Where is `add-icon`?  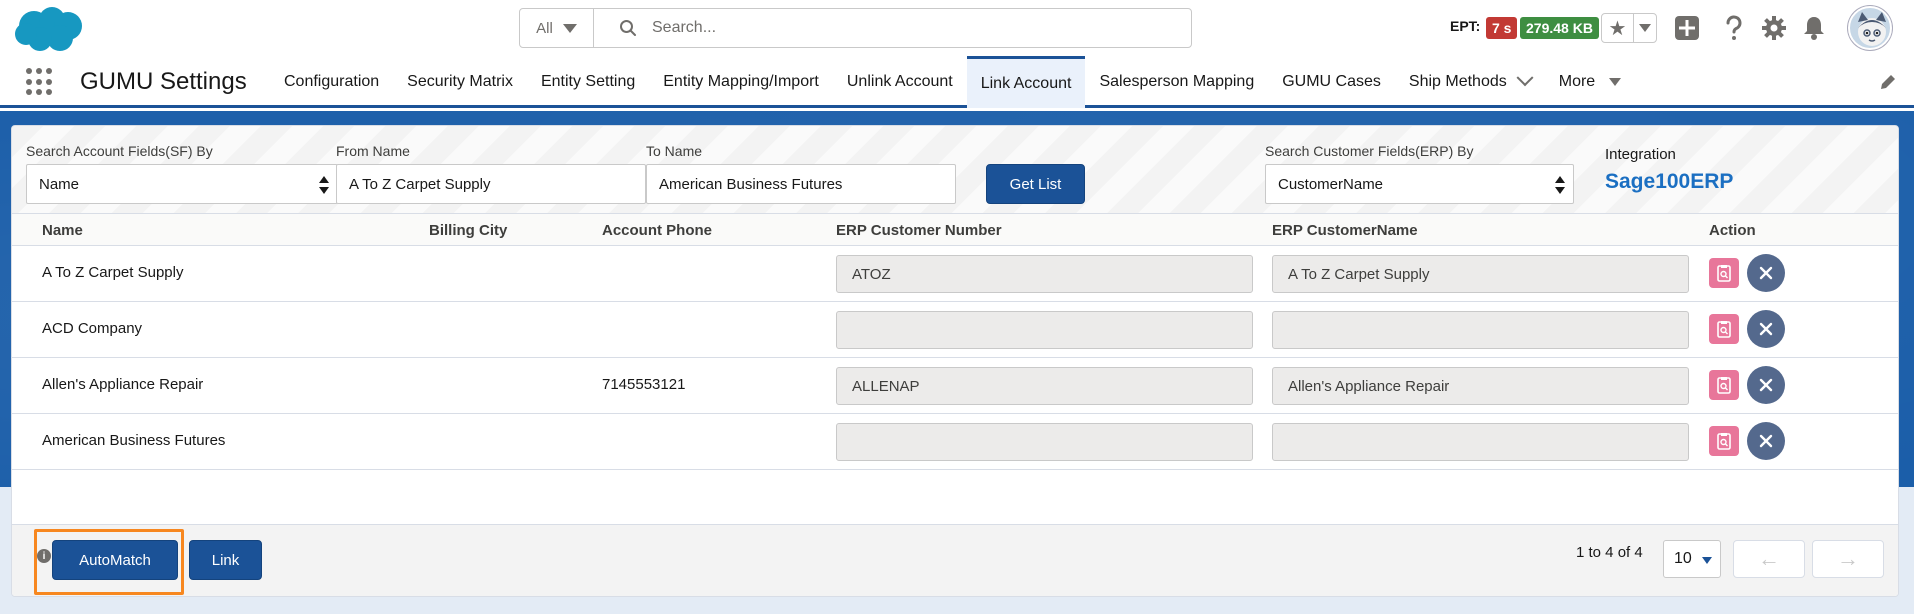 add-icon is located at coordinates (1687, 28).